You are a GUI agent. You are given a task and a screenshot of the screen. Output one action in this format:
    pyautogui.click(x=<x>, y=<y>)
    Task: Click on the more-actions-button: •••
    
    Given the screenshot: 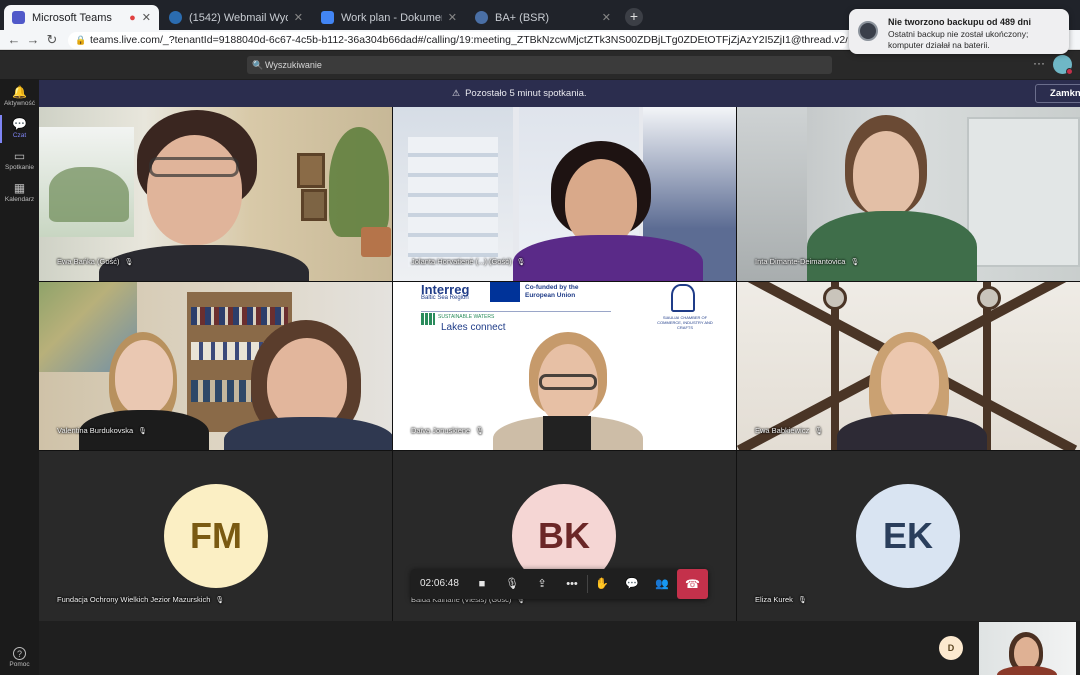 What is the action you would take?
    pyautogui.click(x=572, y=584)
    